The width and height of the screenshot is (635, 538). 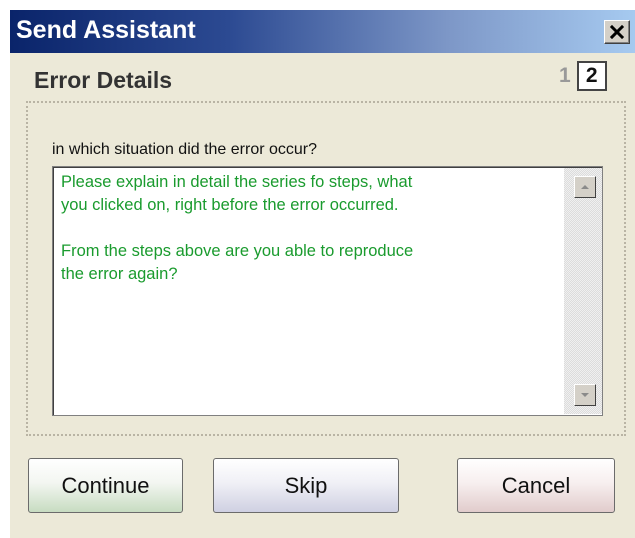 I want to click on close-button, so click(x=617, y=32).